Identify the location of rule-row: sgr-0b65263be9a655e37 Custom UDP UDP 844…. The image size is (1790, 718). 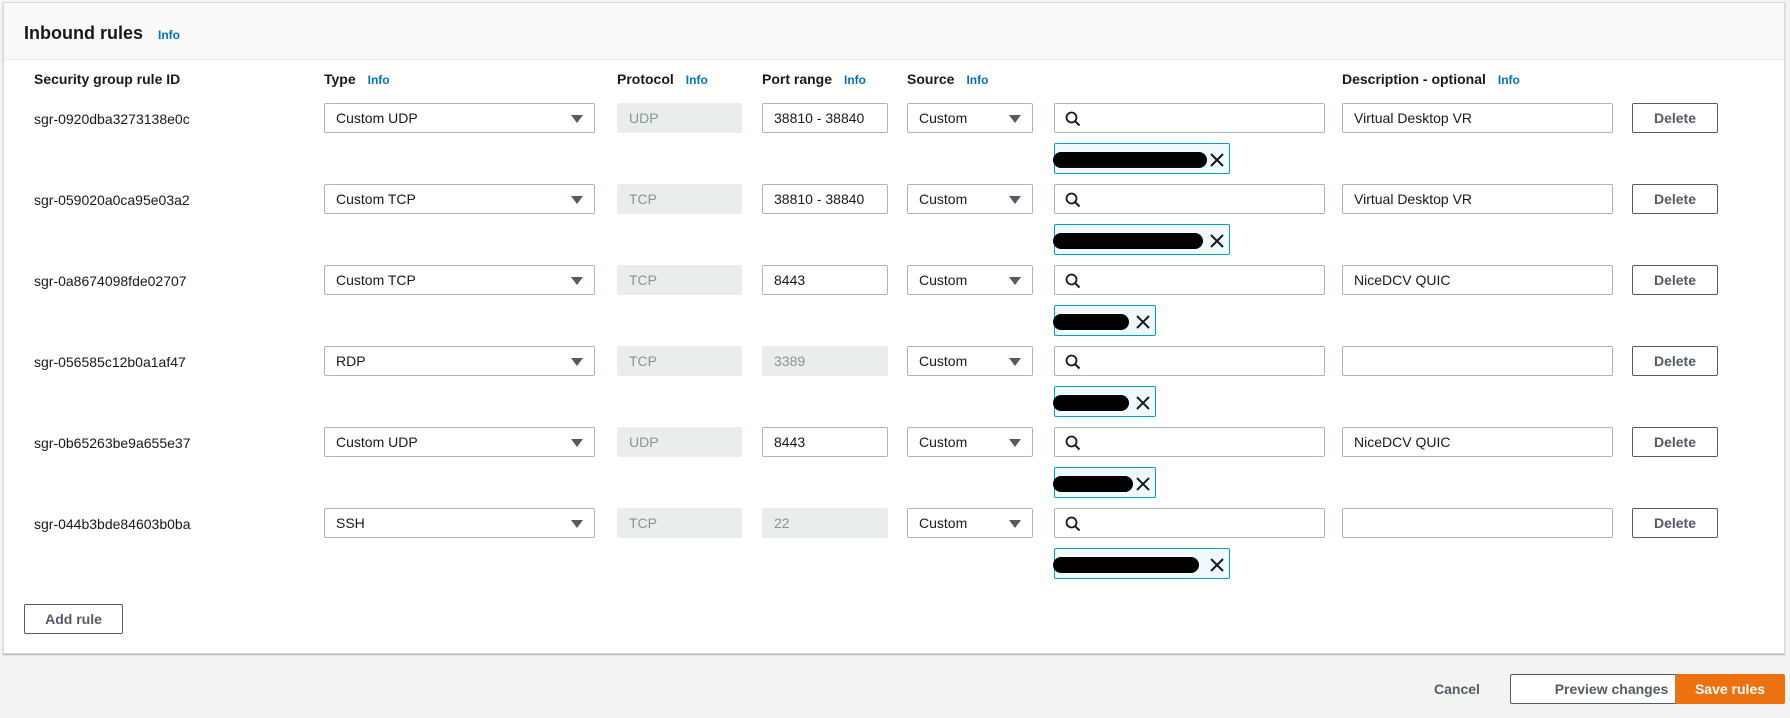
(894, 467).